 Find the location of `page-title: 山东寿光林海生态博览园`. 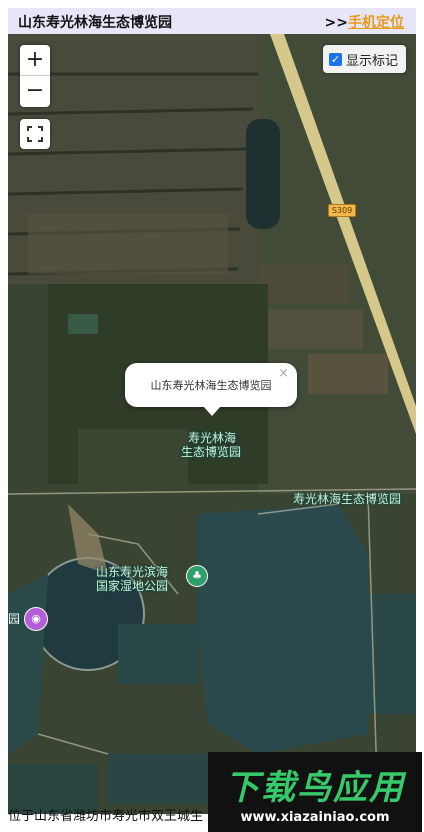

page-title: 山东寿光林海生态博览园 is located at coordinates (95, 23).